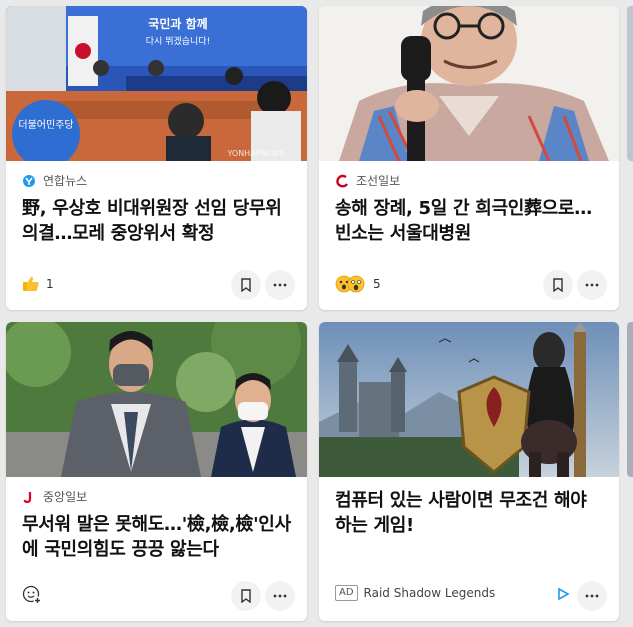 Image resolution: width=633 pixels, height=627 pixels. I want to click on advertiser-name: Raid Shadow Legends, so click(429, 593).